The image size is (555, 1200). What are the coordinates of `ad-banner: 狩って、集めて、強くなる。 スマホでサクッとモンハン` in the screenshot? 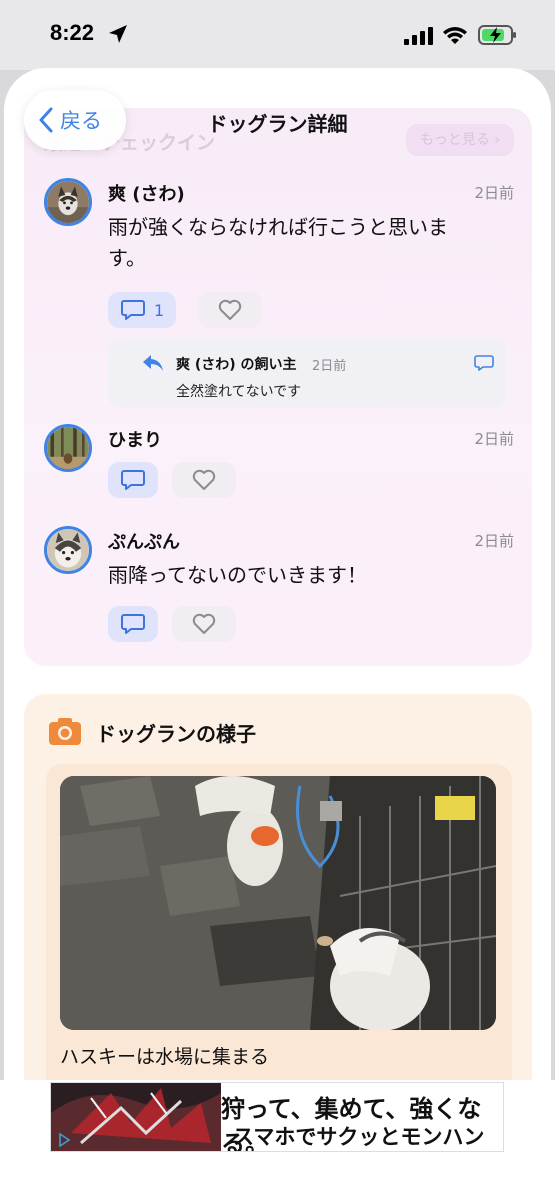 It's located at (277, 1117).